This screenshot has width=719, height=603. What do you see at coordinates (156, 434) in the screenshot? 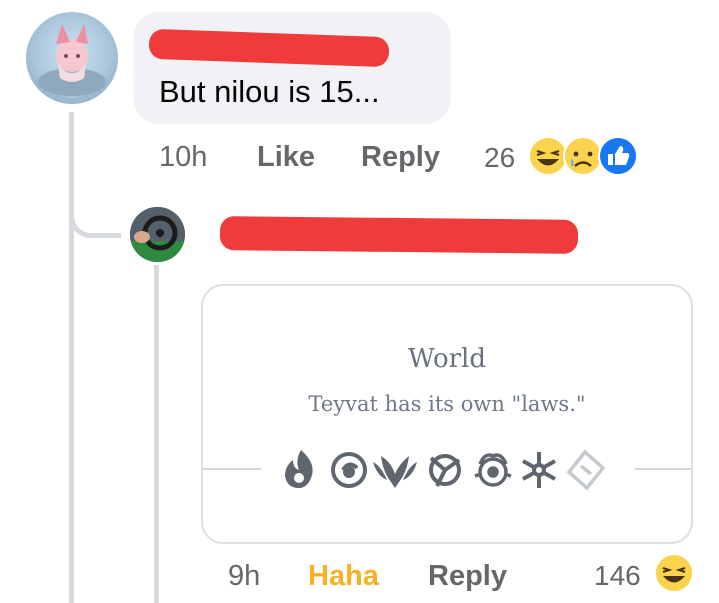
I see `thread-line-reply` at bounding box center [156, 434].